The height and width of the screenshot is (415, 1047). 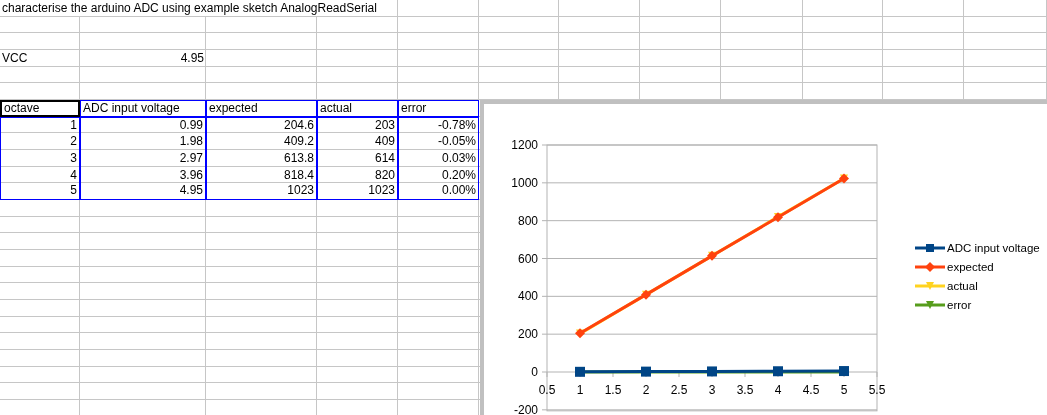 I want to click on axis-tick-label: 1000, so click(x=524, y=182).